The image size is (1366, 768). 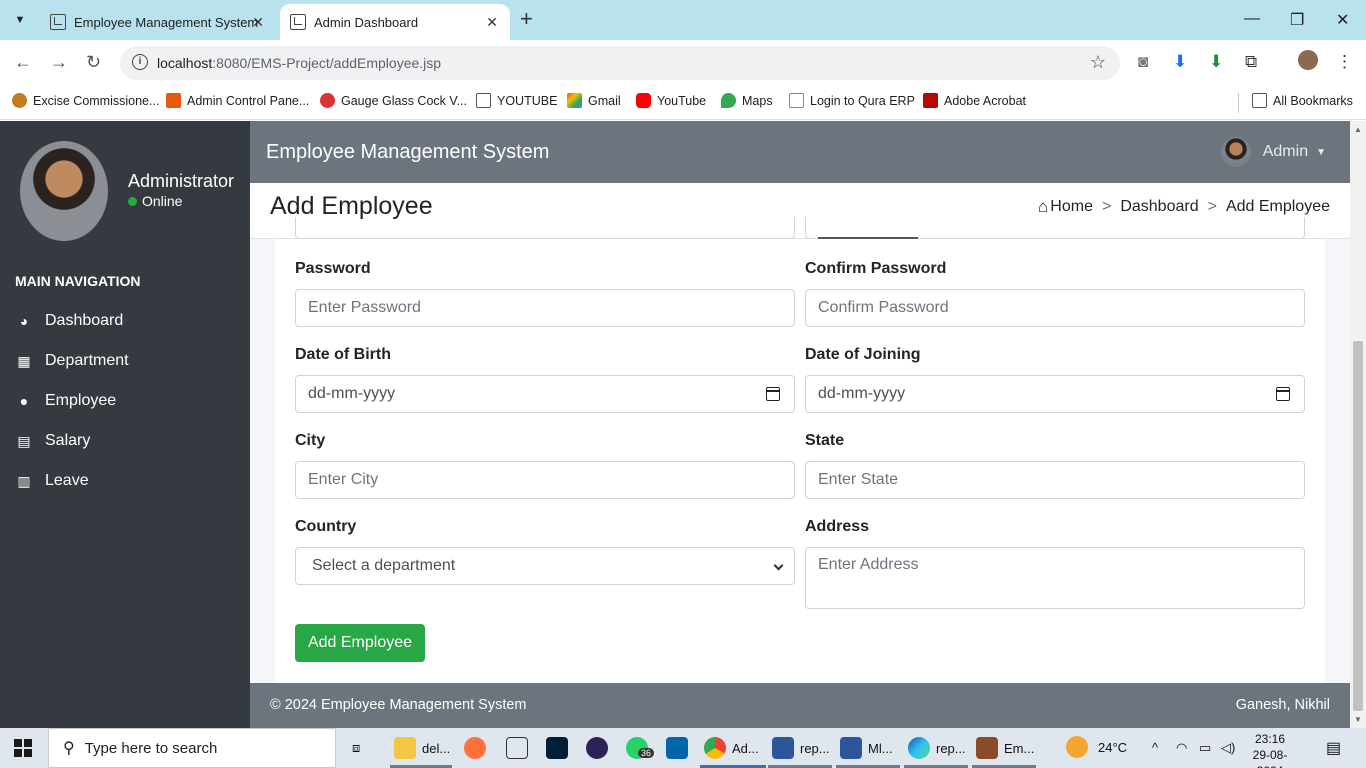 What do you see at coordinates (185, 63) in the screenshot?
I see `url-host: localhost` at bounding box center [185, 63].